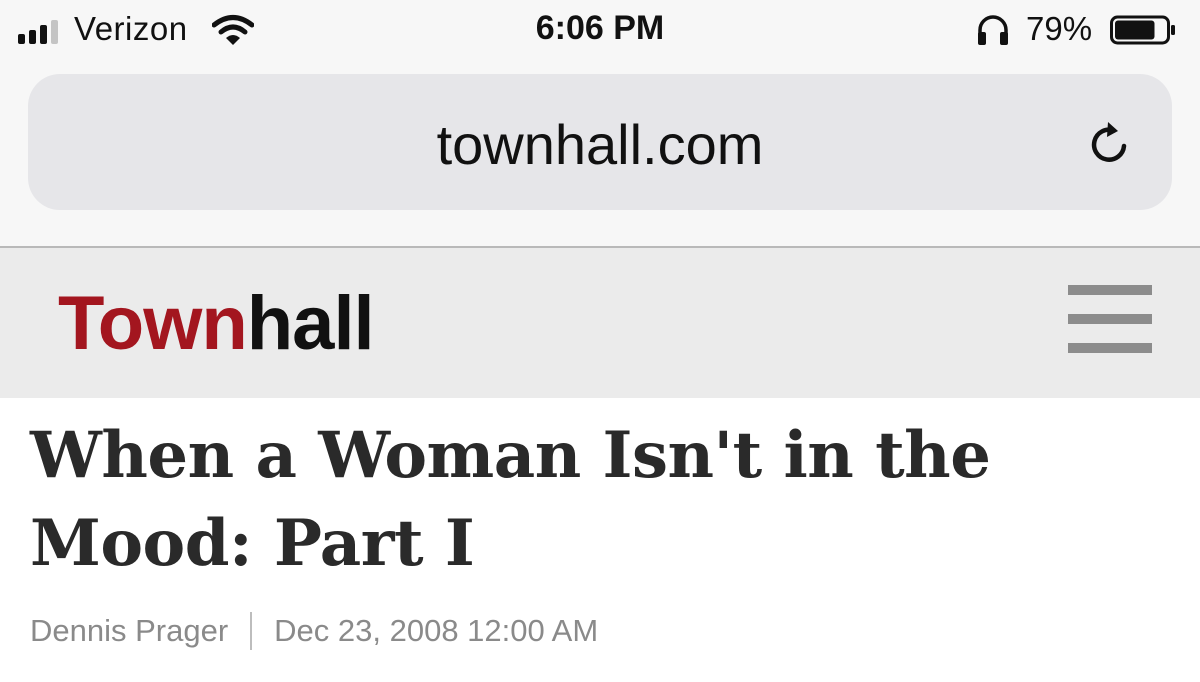 Image resolution: width=1200 pixels, height=682 pixels. Describe the element at coordinates (436, 630) in the screenshot. I see `publish-date: Dec 23, 2008 12:00 AM` at that location.